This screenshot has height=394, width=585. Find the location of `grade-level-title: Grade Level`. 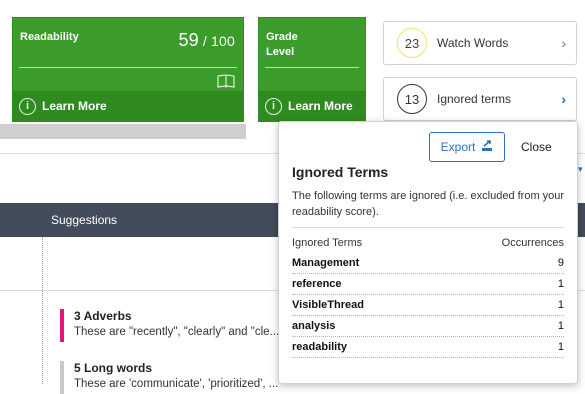

grade-level-title: Grade Level is located at coordinates (282, 45).